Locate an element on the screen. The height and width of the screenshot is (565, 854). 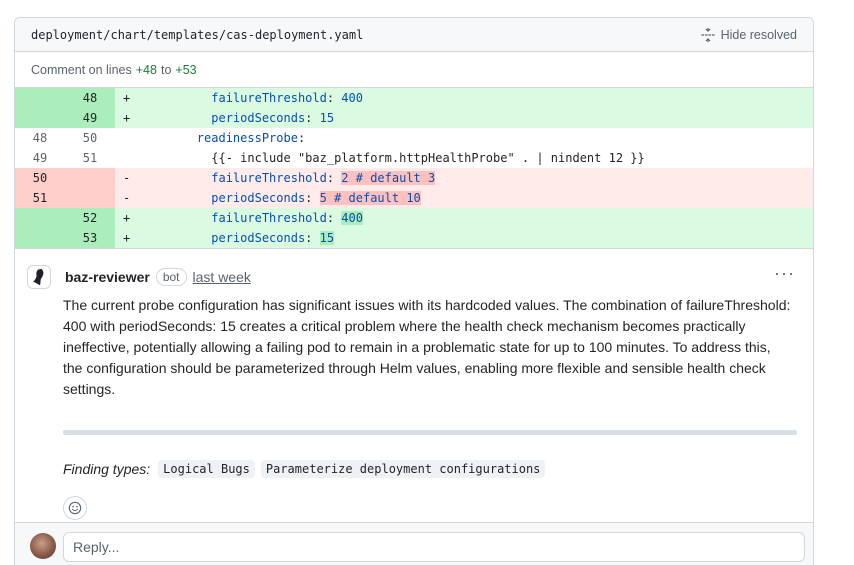
finding-tag: Parameterize deployment configurations is located at coordinates (403, 469).